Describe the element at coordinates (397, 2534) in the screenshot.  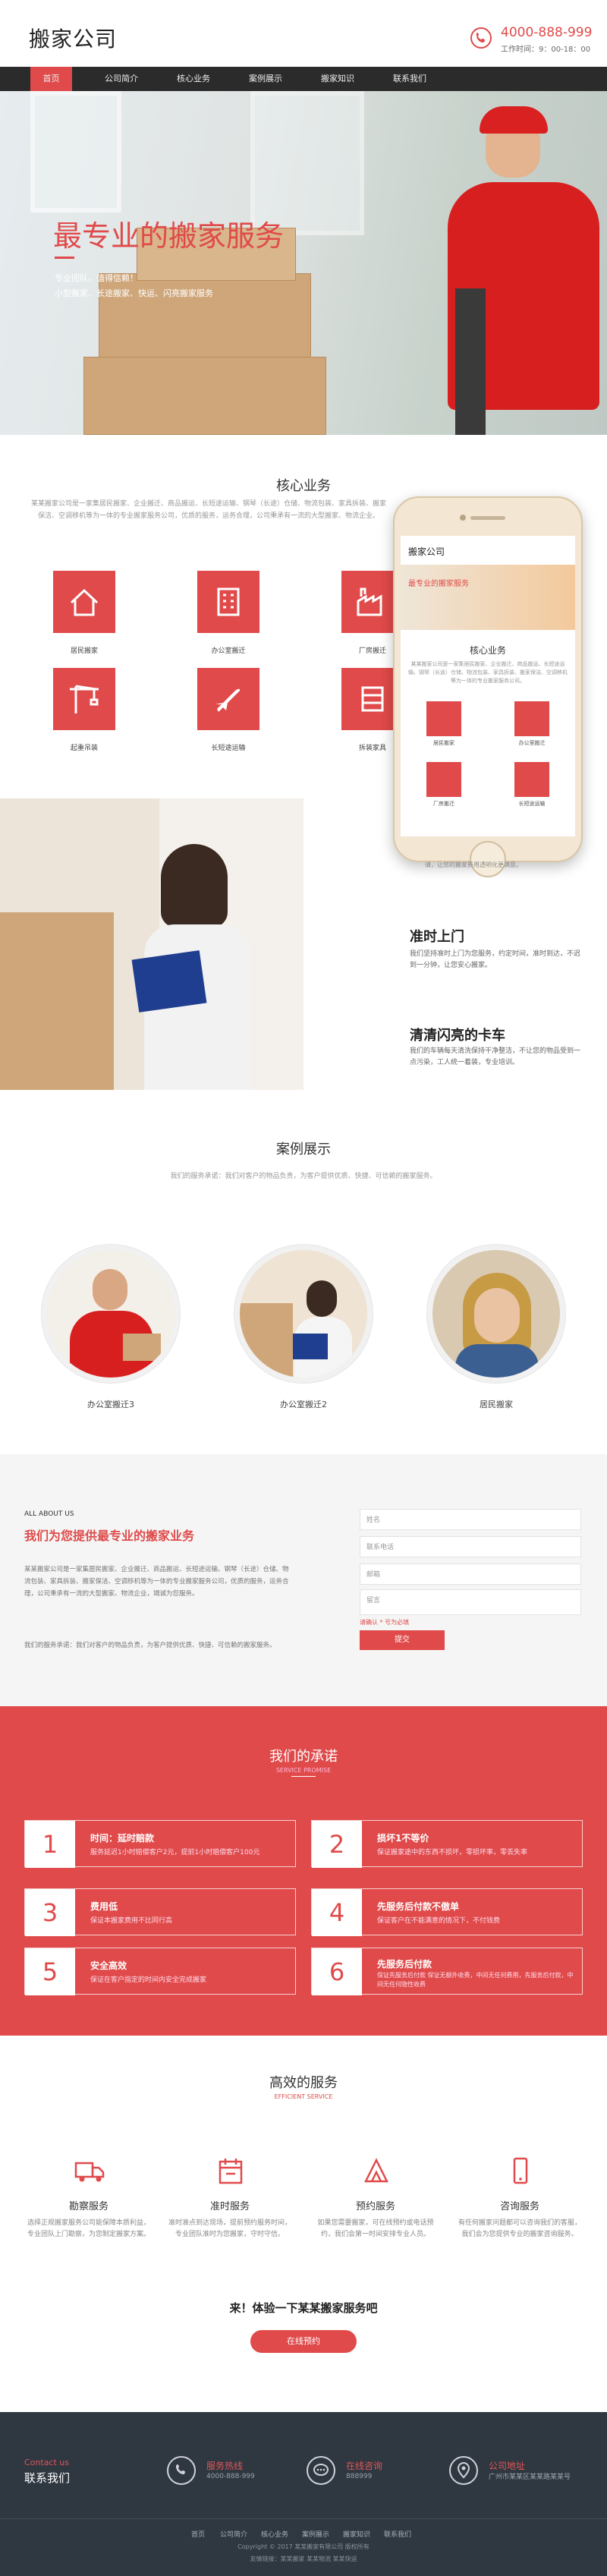
I see `footer-link: 联系我们` at that location.